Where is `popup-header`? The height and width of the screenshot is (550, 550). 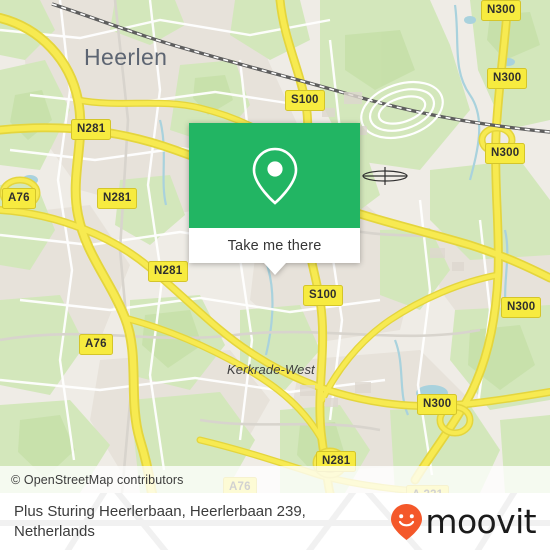 popup-header is located at coordinates (274, 175).